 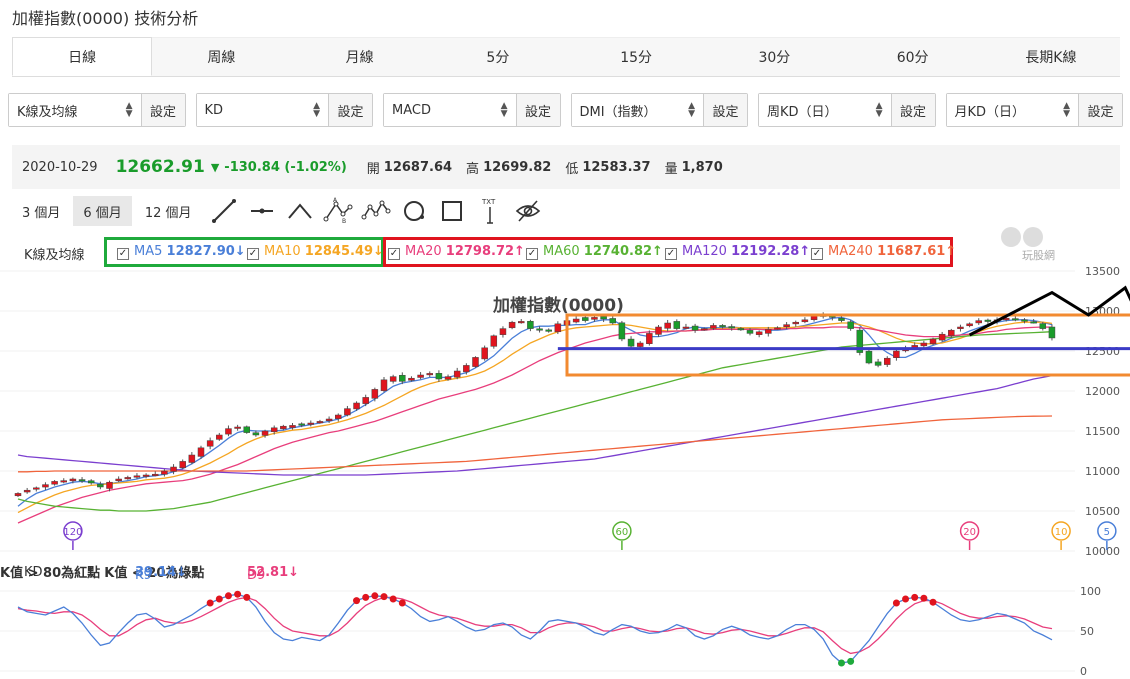 What do you see at coordinates (41, 211) in the screenshot?
I see `range-3m-button: 3 個月` at bounding box center [41, 211].